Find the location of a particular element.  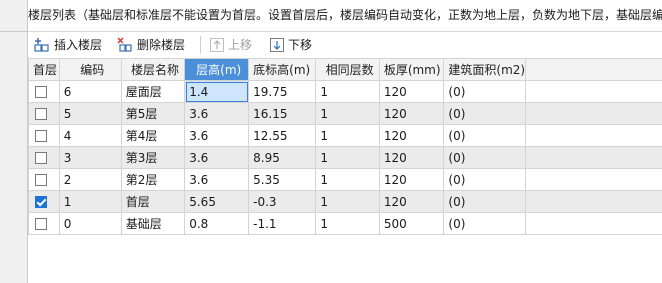

col-header-area: 建筑面积(m2) is located at coordinates (485, 69).